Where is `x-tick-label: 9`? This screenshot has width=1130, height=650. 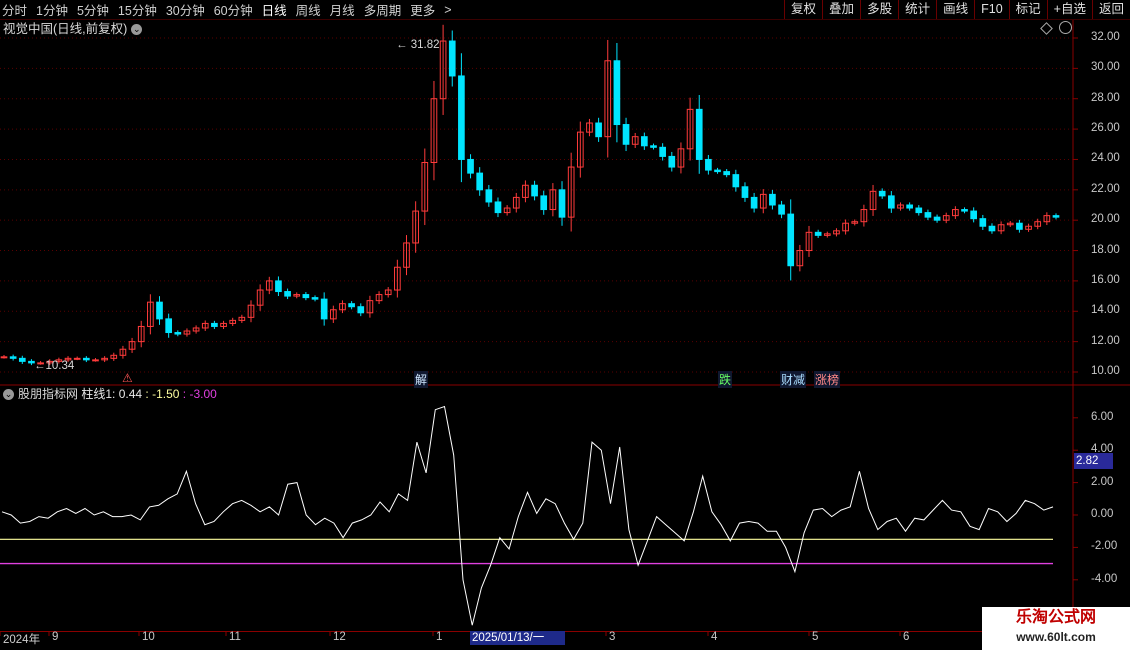 x-tick-label: 9 is located at coordinates (55, 637).